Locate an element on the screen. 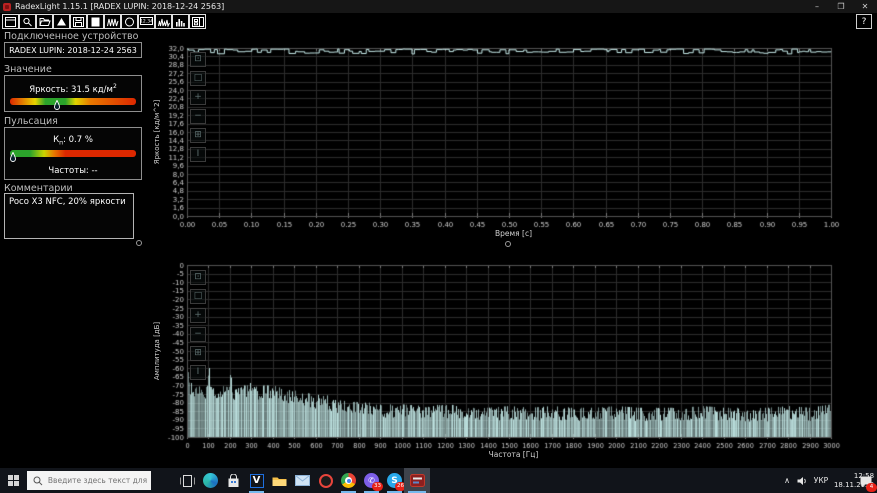 The height and width of the screenshot is (493, 877). tray-expand-chevron: ∧ is located at coordinates (787, 480).